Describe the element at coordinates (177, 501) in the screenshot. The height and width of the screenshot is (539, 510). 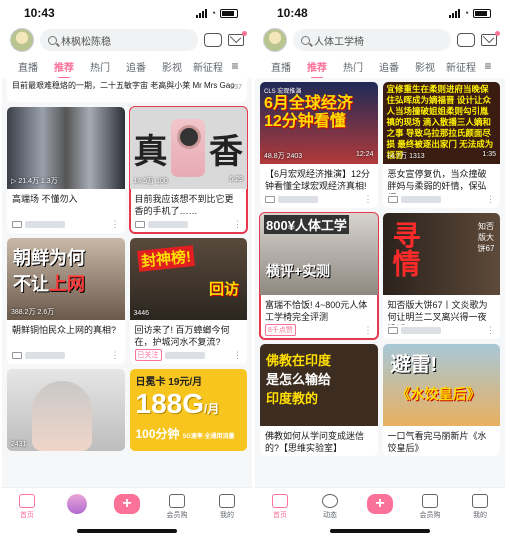
I see `shop-icon` at that location.